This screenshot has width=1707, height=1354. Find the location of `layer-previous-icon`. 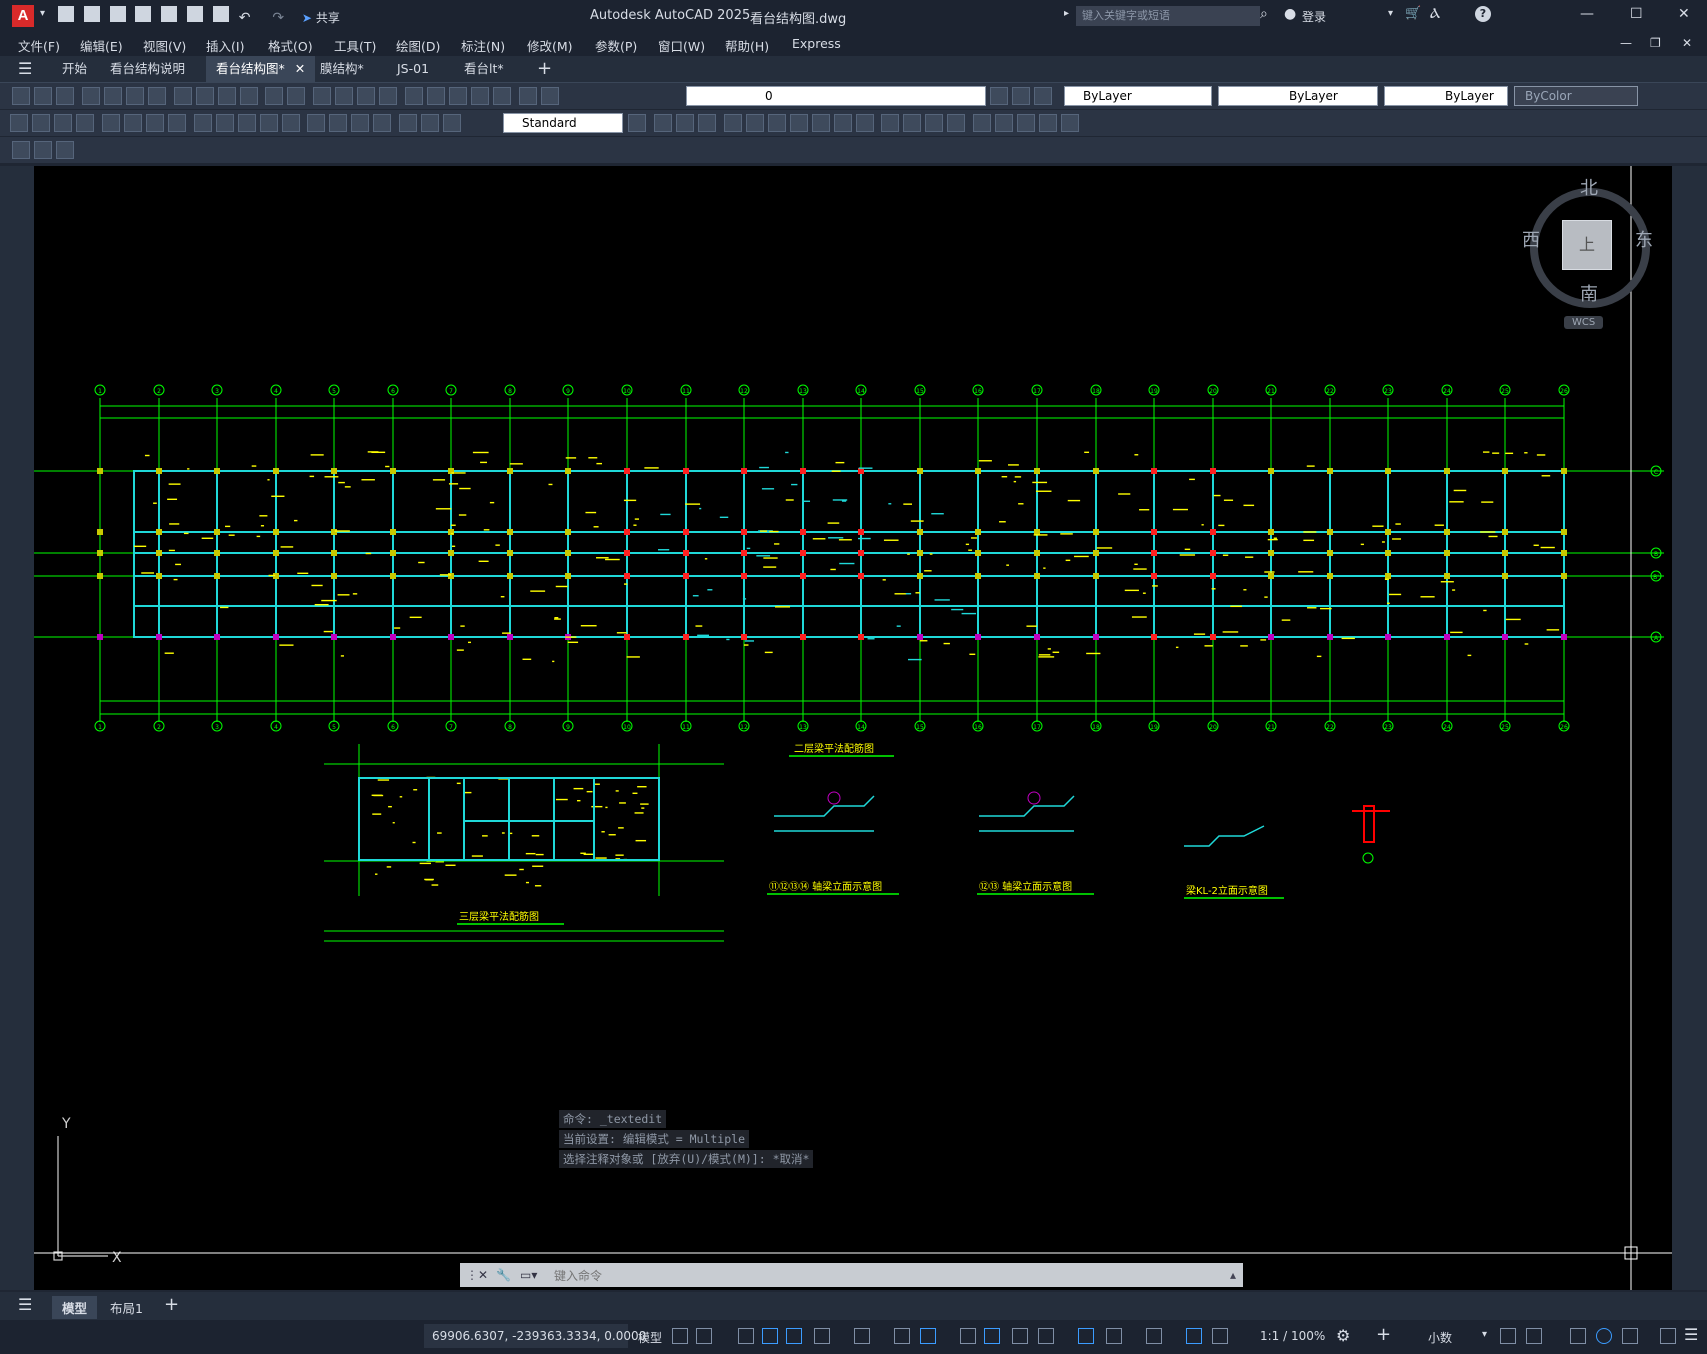

layer-previous-icon is located at coordinates (1021, 96).